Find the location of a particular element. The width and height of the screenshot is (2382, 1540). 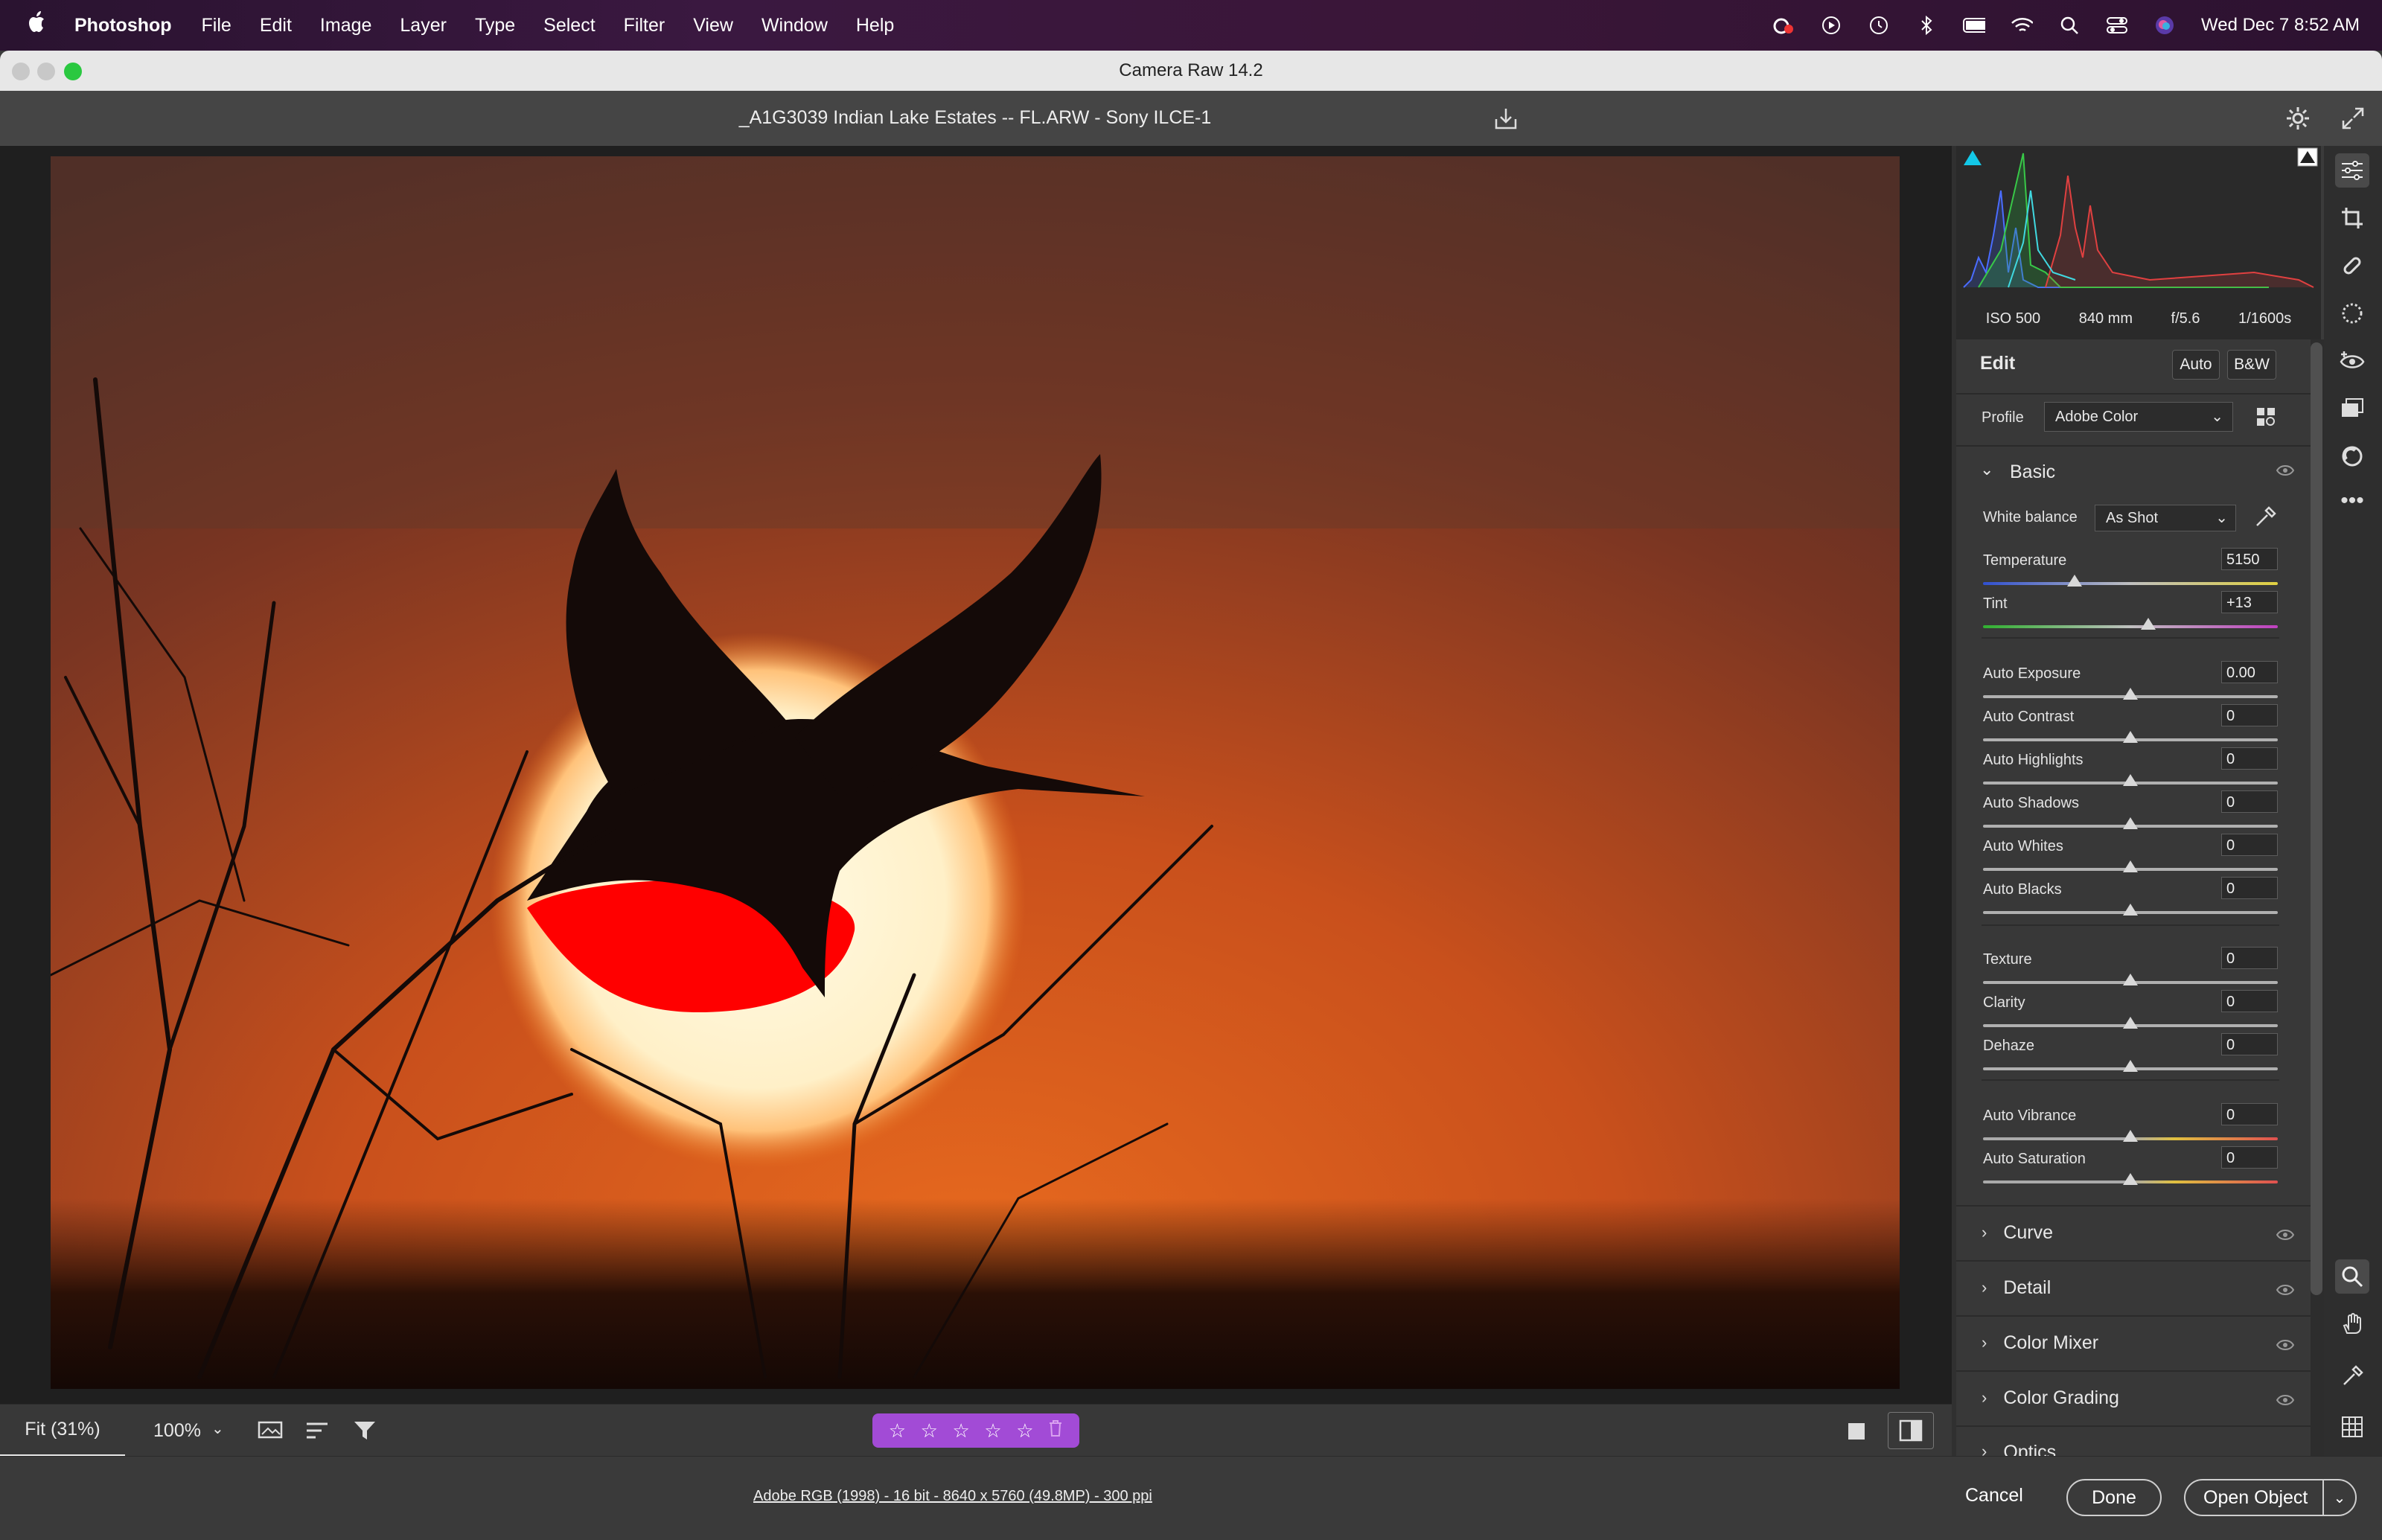

crop-icon is located at coordinates (2352, 218).